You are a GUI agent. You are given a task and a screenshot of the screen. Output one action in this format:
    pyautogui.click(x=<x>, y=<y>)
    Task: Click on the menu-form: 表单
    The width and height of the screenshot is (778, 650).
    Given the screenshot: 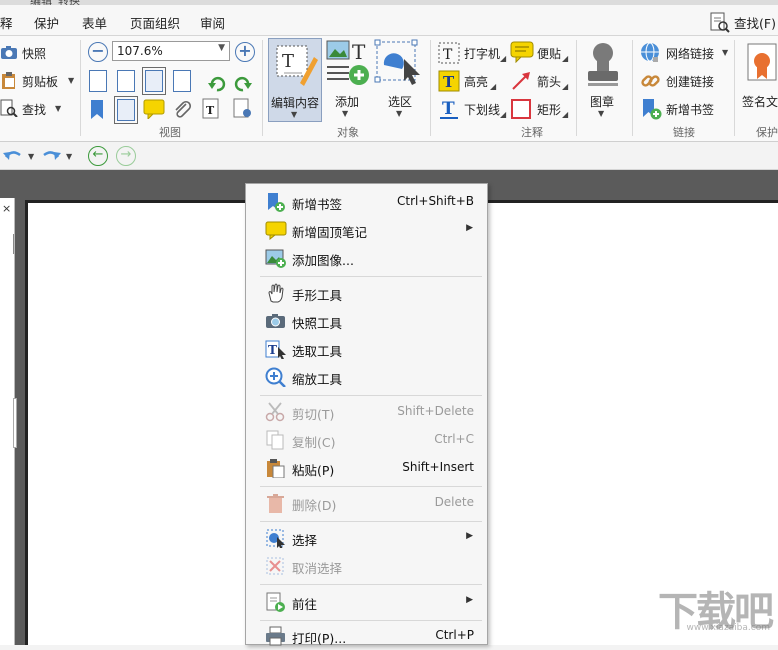 What is the action you would take?
    pyautogui.click(x=94, y=22)
    